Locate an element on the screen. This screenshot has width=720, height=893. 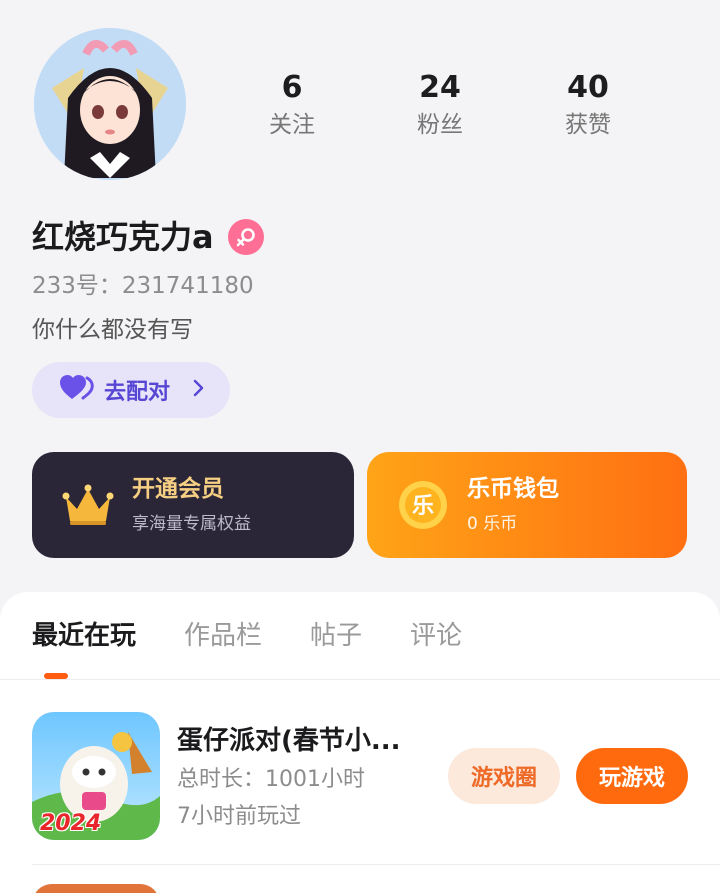
tab-works: 作品栏 is located at coordinates (223, 636).